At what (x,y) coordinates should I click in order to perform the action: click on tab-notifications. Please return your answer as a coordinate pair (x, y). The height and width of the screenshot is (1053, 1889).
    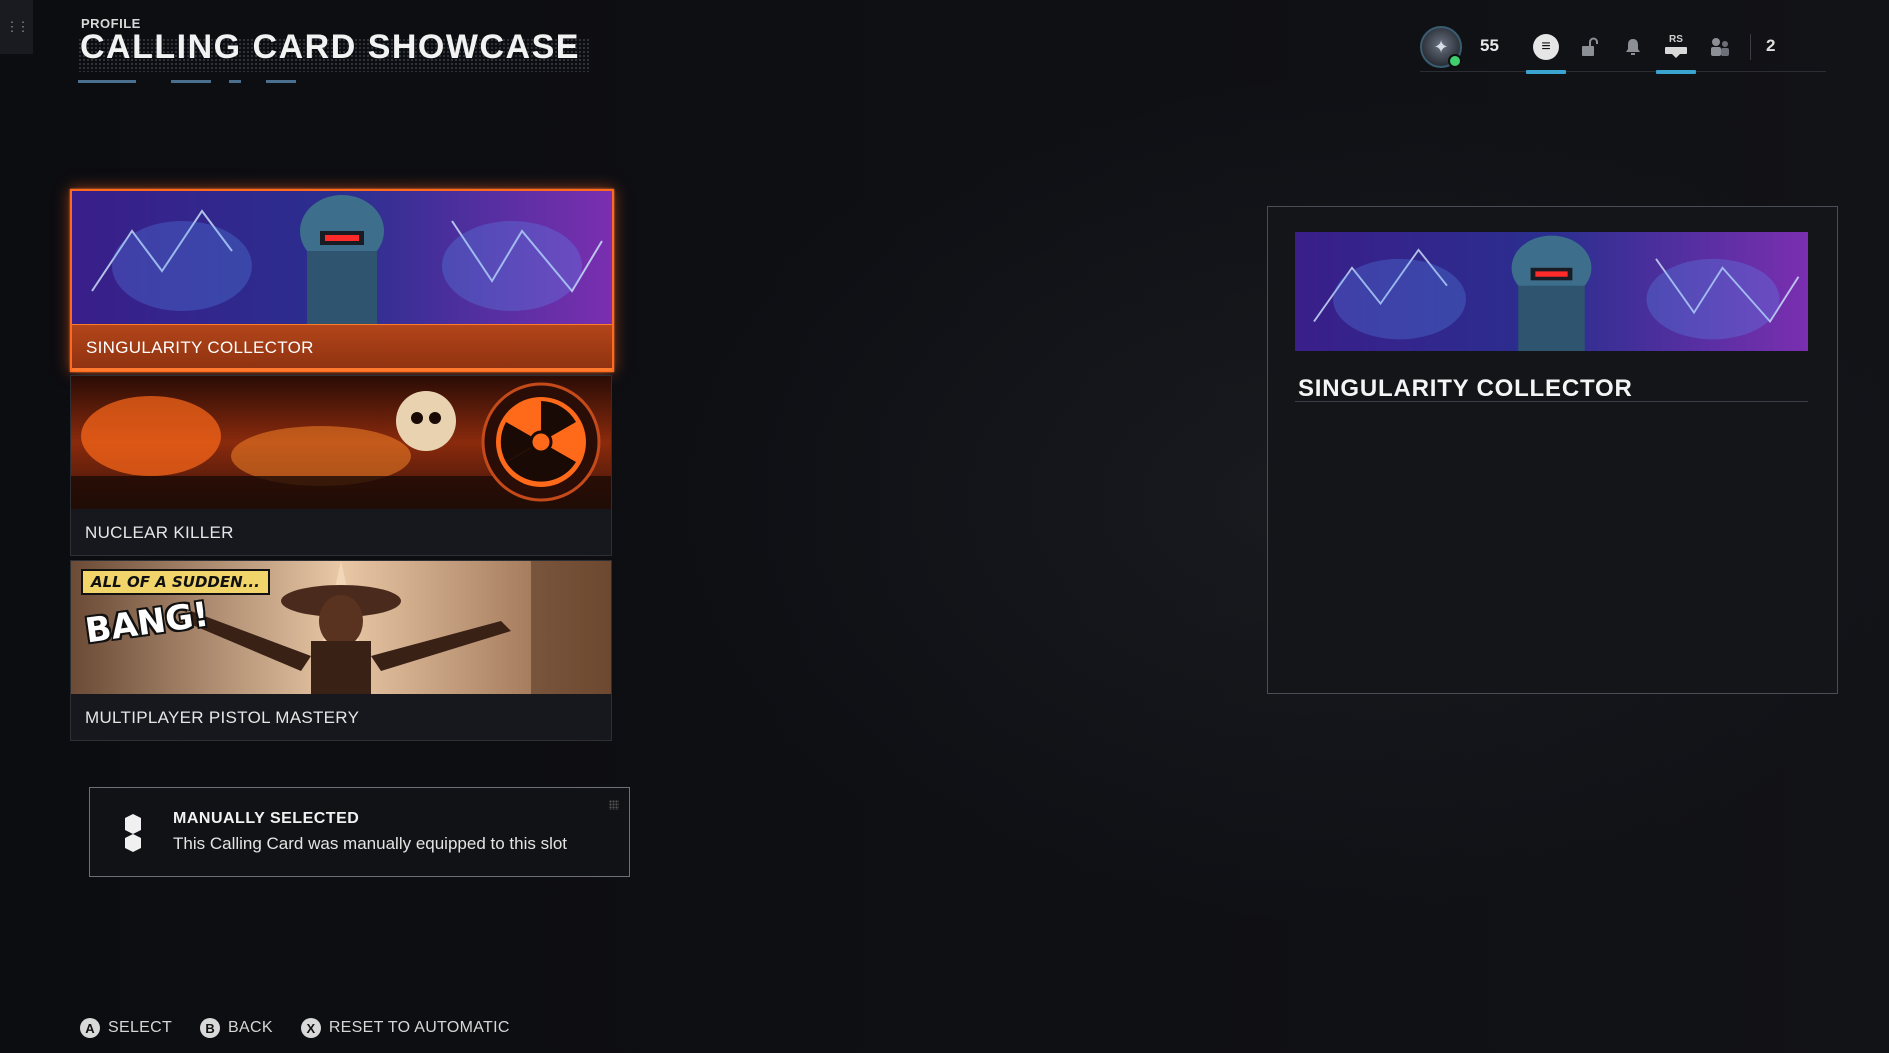
    Looking at the image, I should click on (1633, 47).